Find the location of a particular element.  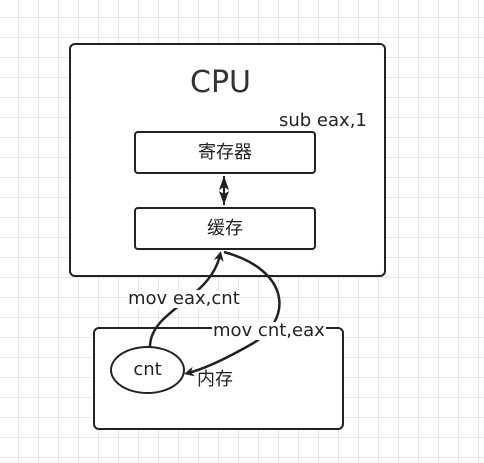

register-box: 寄存器 is located at coordinates (225, 152).